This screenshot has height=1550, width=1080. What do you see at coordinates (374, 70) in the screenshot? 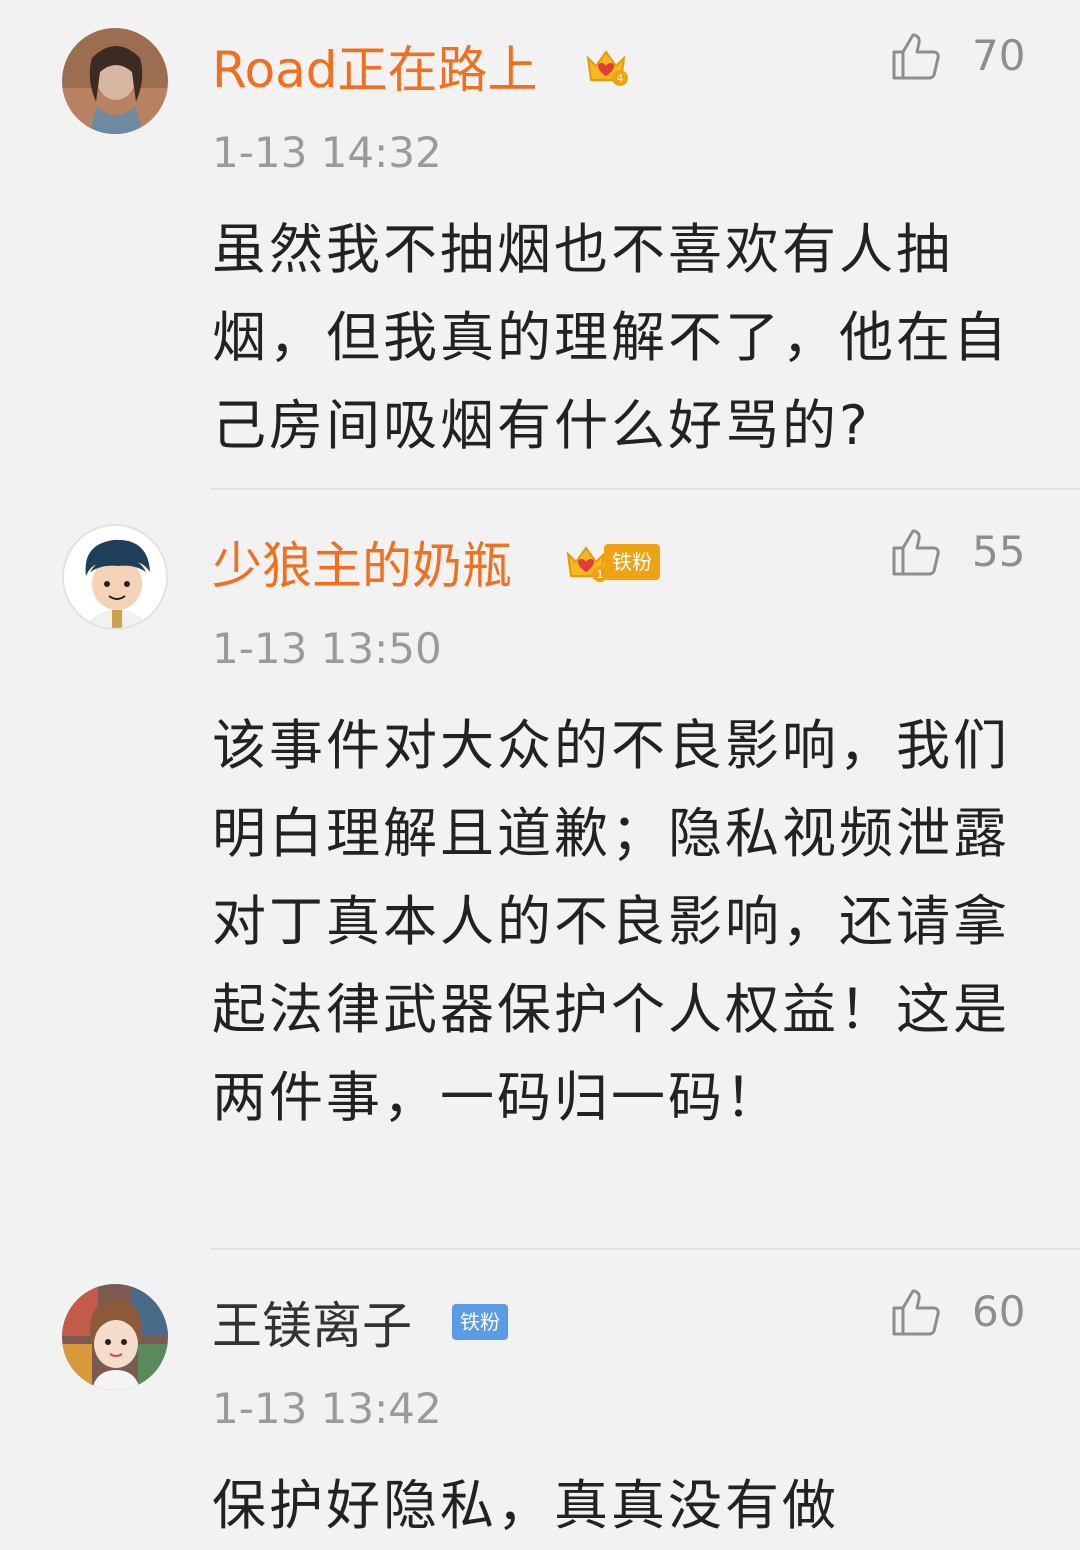
I see `username: Road正在路上` at bounding box center [374, 70].